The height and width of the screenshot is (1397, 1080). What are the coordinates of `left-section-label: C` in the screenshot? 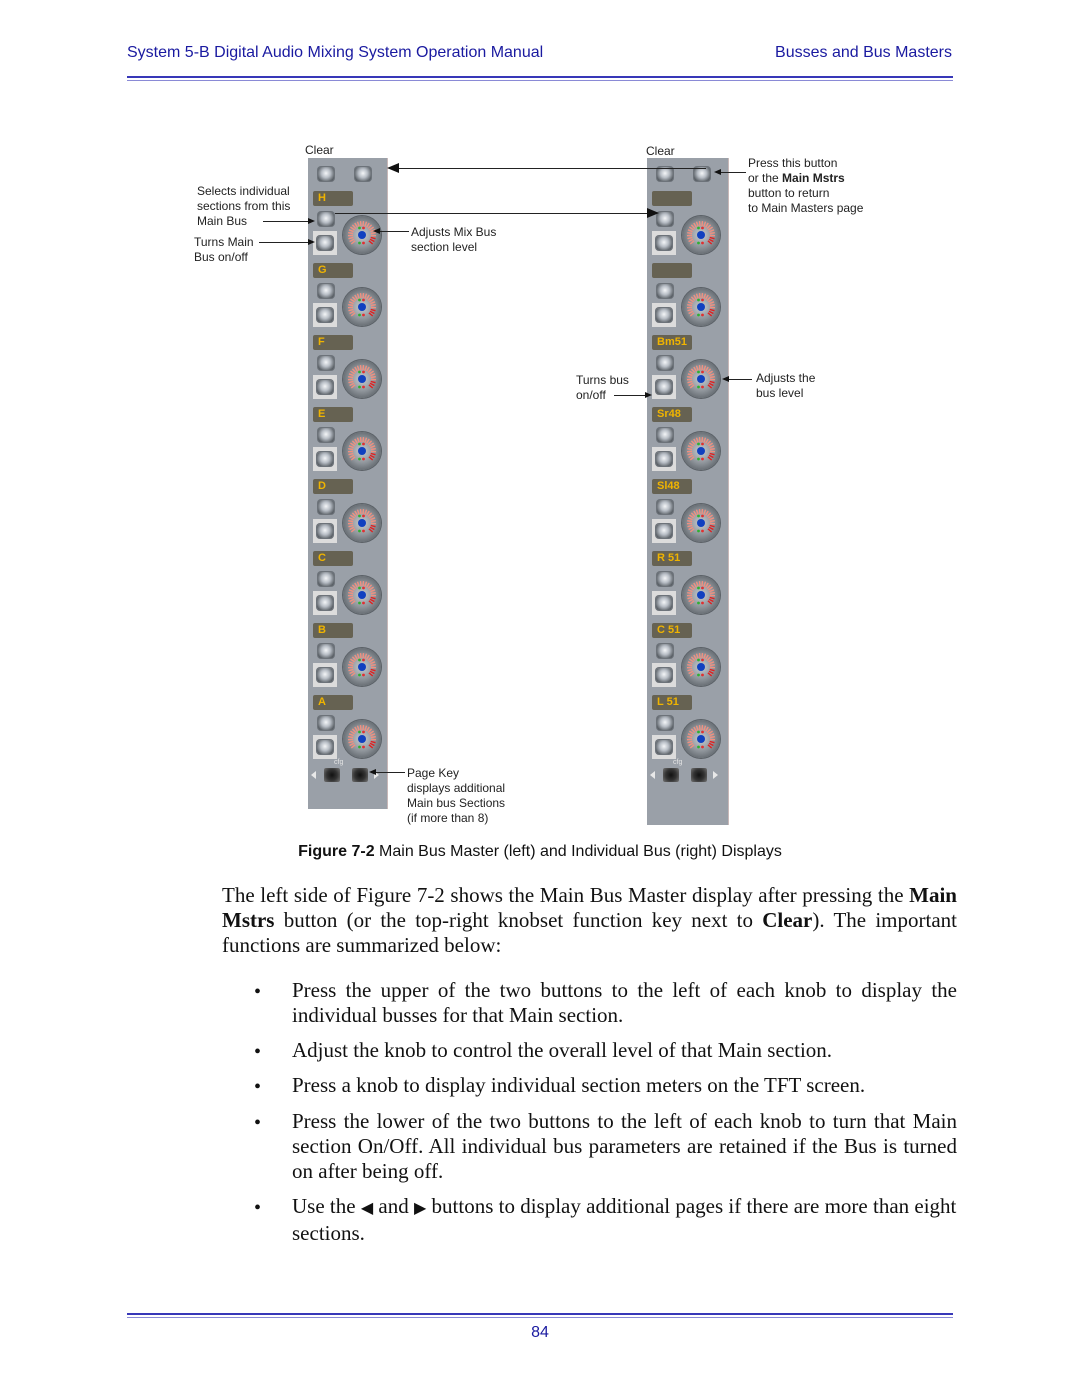 It's located at (333, 558).